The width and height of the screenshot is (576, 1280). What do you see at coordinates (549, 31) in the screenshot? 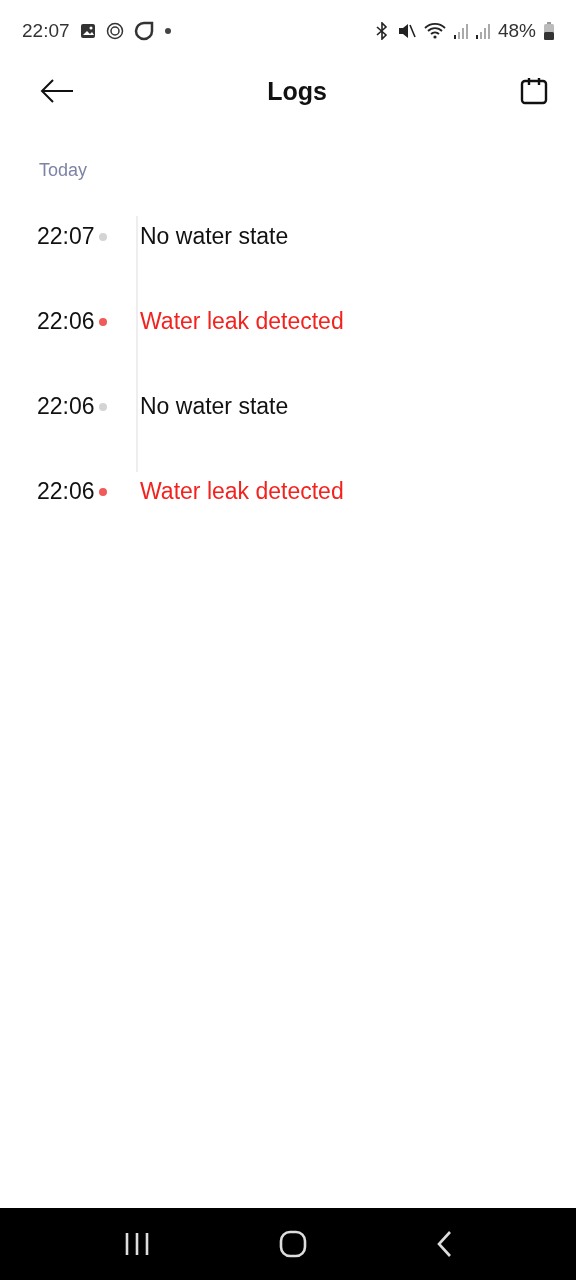
I see `battery-icon` at bounding box center [549, 31].